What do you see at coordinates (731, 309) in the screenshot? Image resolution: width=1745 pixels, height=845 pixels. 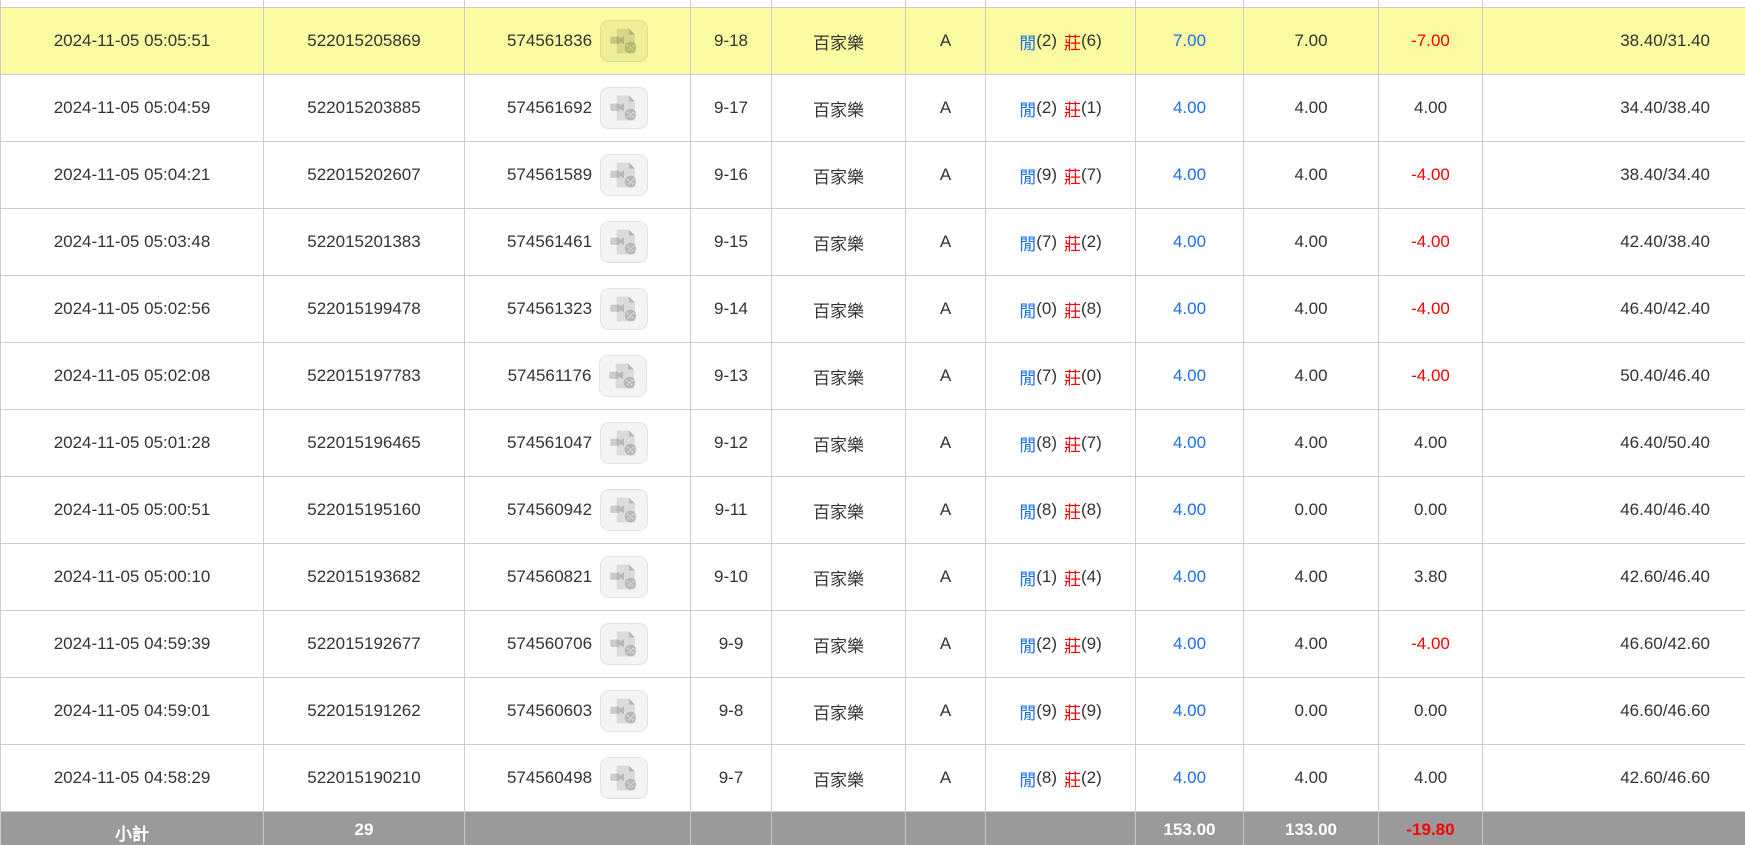 I see `round-number: 9-14` at bounding box center [731, 309].